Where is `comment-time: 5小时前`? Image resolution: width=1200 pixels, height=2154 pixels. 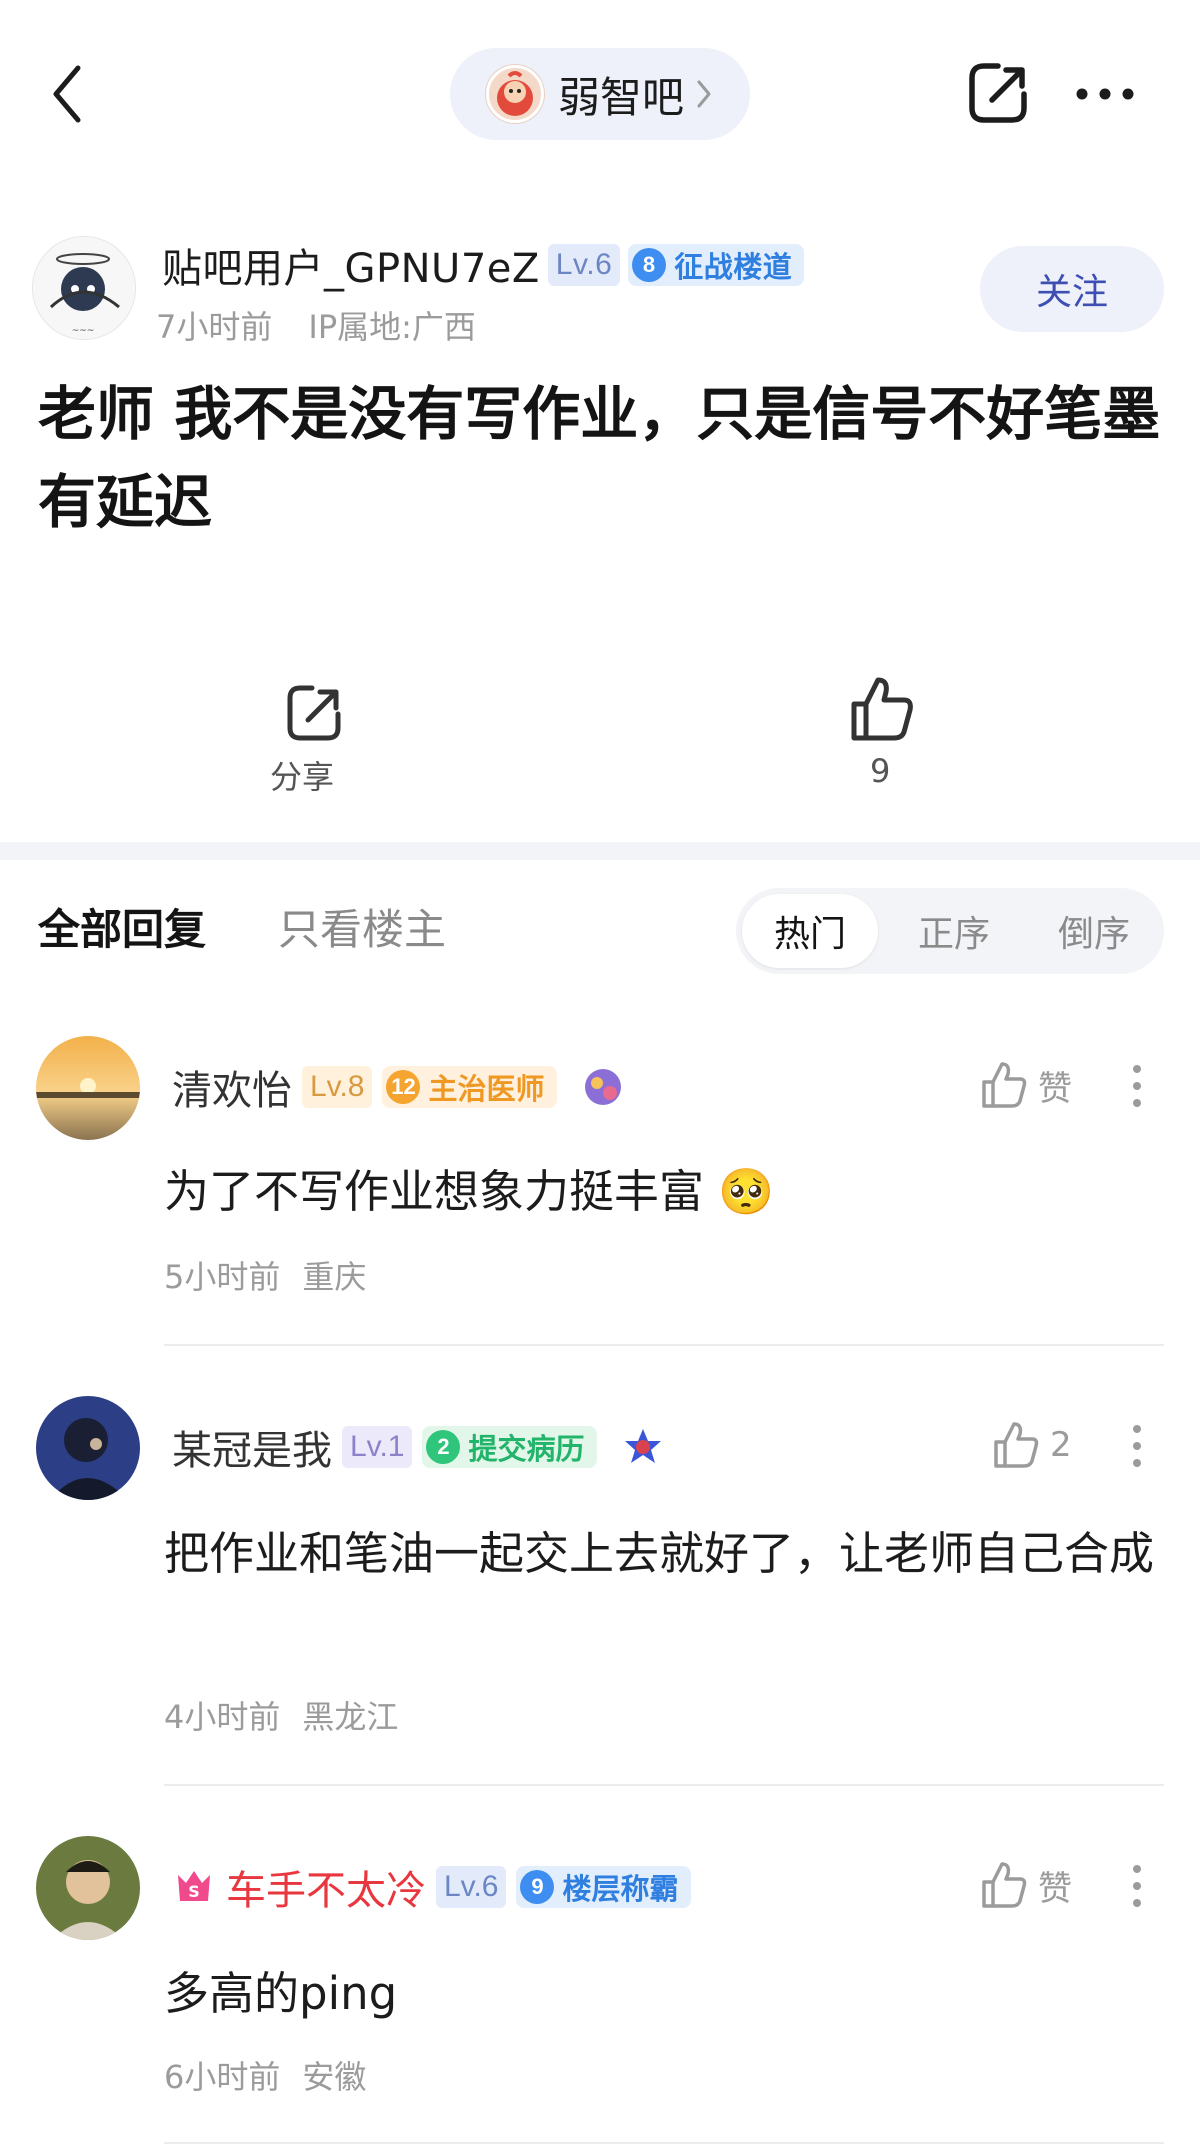 comment-time: 5小时前 is located at coordinates (222, 1277).